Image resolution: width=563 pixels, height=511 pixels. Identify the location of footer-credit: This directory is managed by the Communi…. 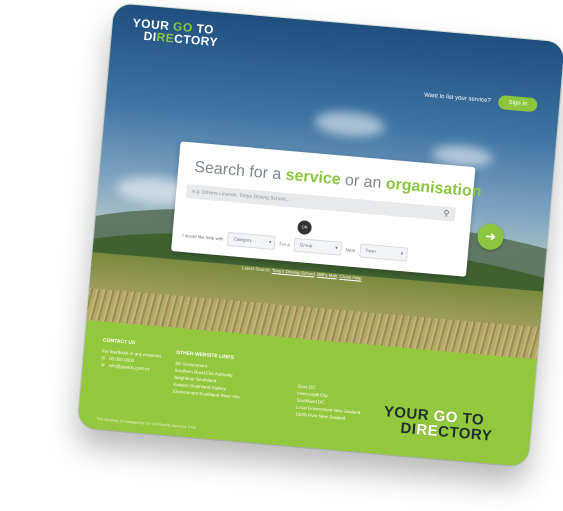
(146, 423).